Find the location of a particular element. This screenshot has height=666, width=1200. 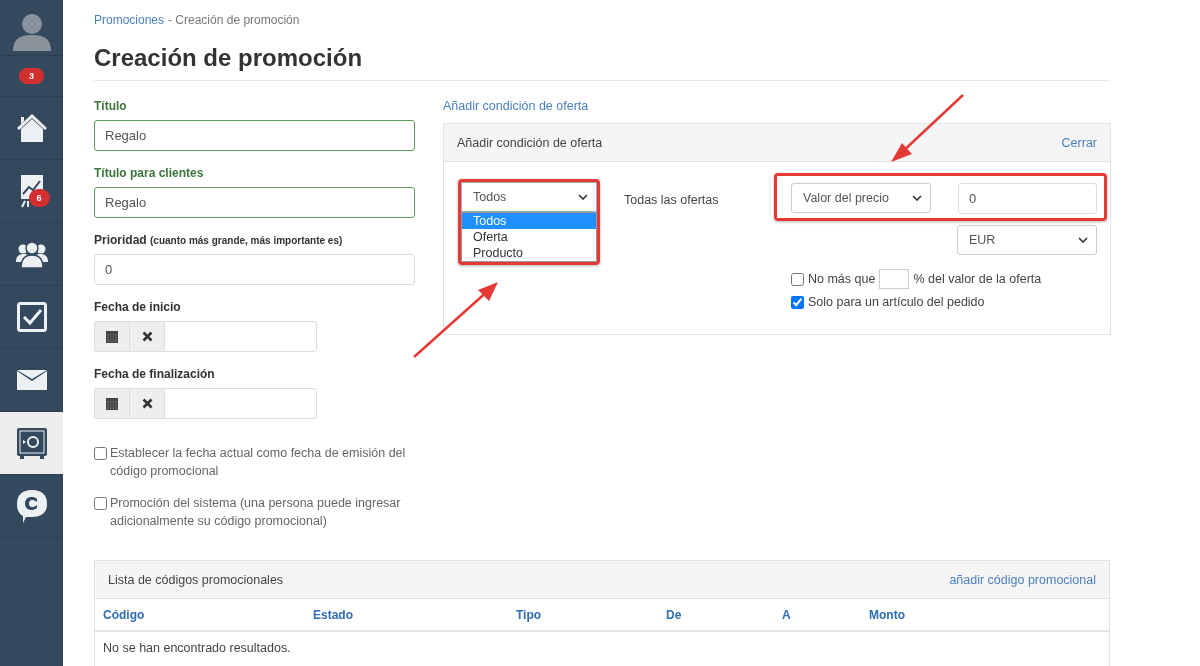

percent-field is located at coordinates (894, 279).